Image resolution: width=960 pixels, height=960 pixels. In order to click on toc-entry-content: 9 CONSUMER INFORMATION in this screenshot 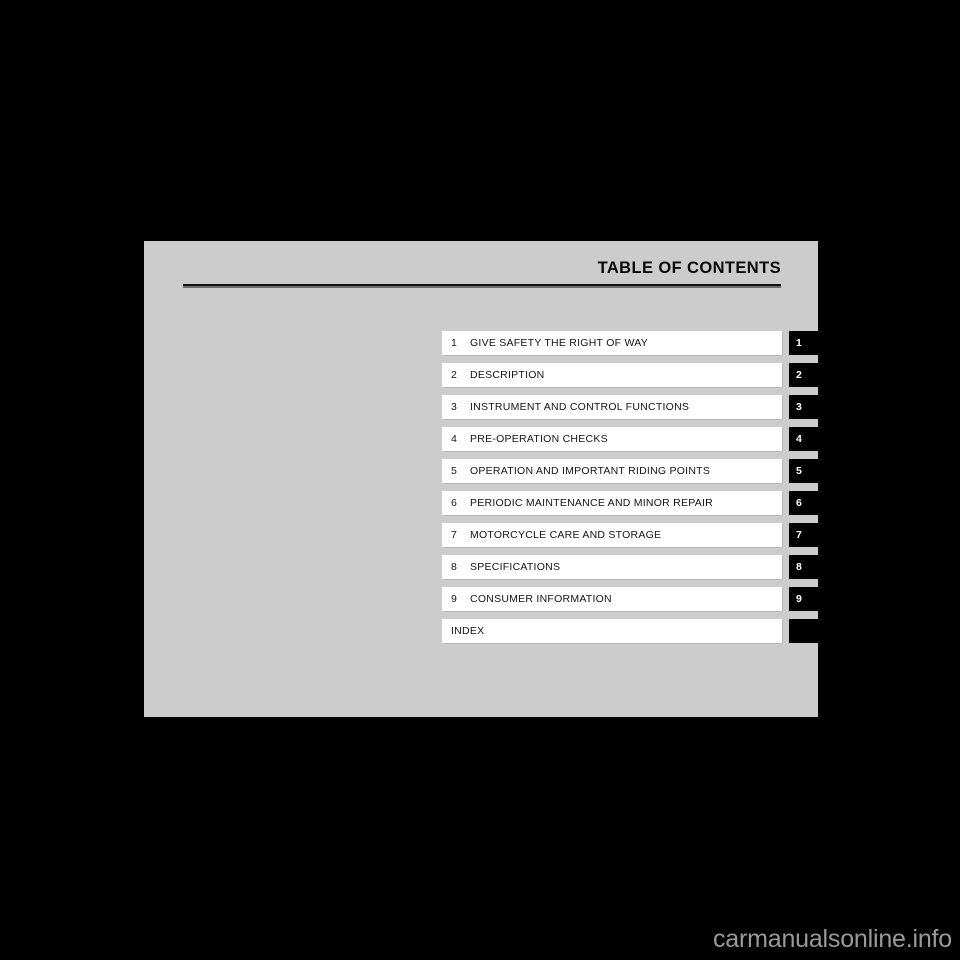, I will do `click(531, 599)`.